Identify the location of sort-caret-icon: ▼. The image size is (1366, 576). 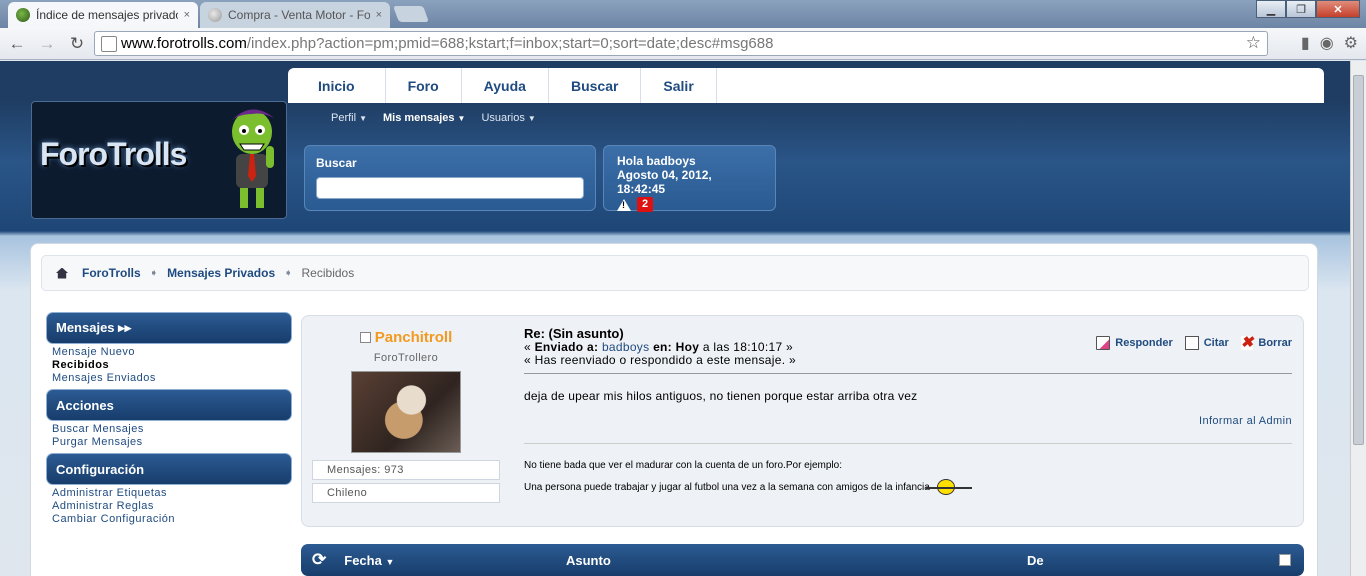
(390, 561).